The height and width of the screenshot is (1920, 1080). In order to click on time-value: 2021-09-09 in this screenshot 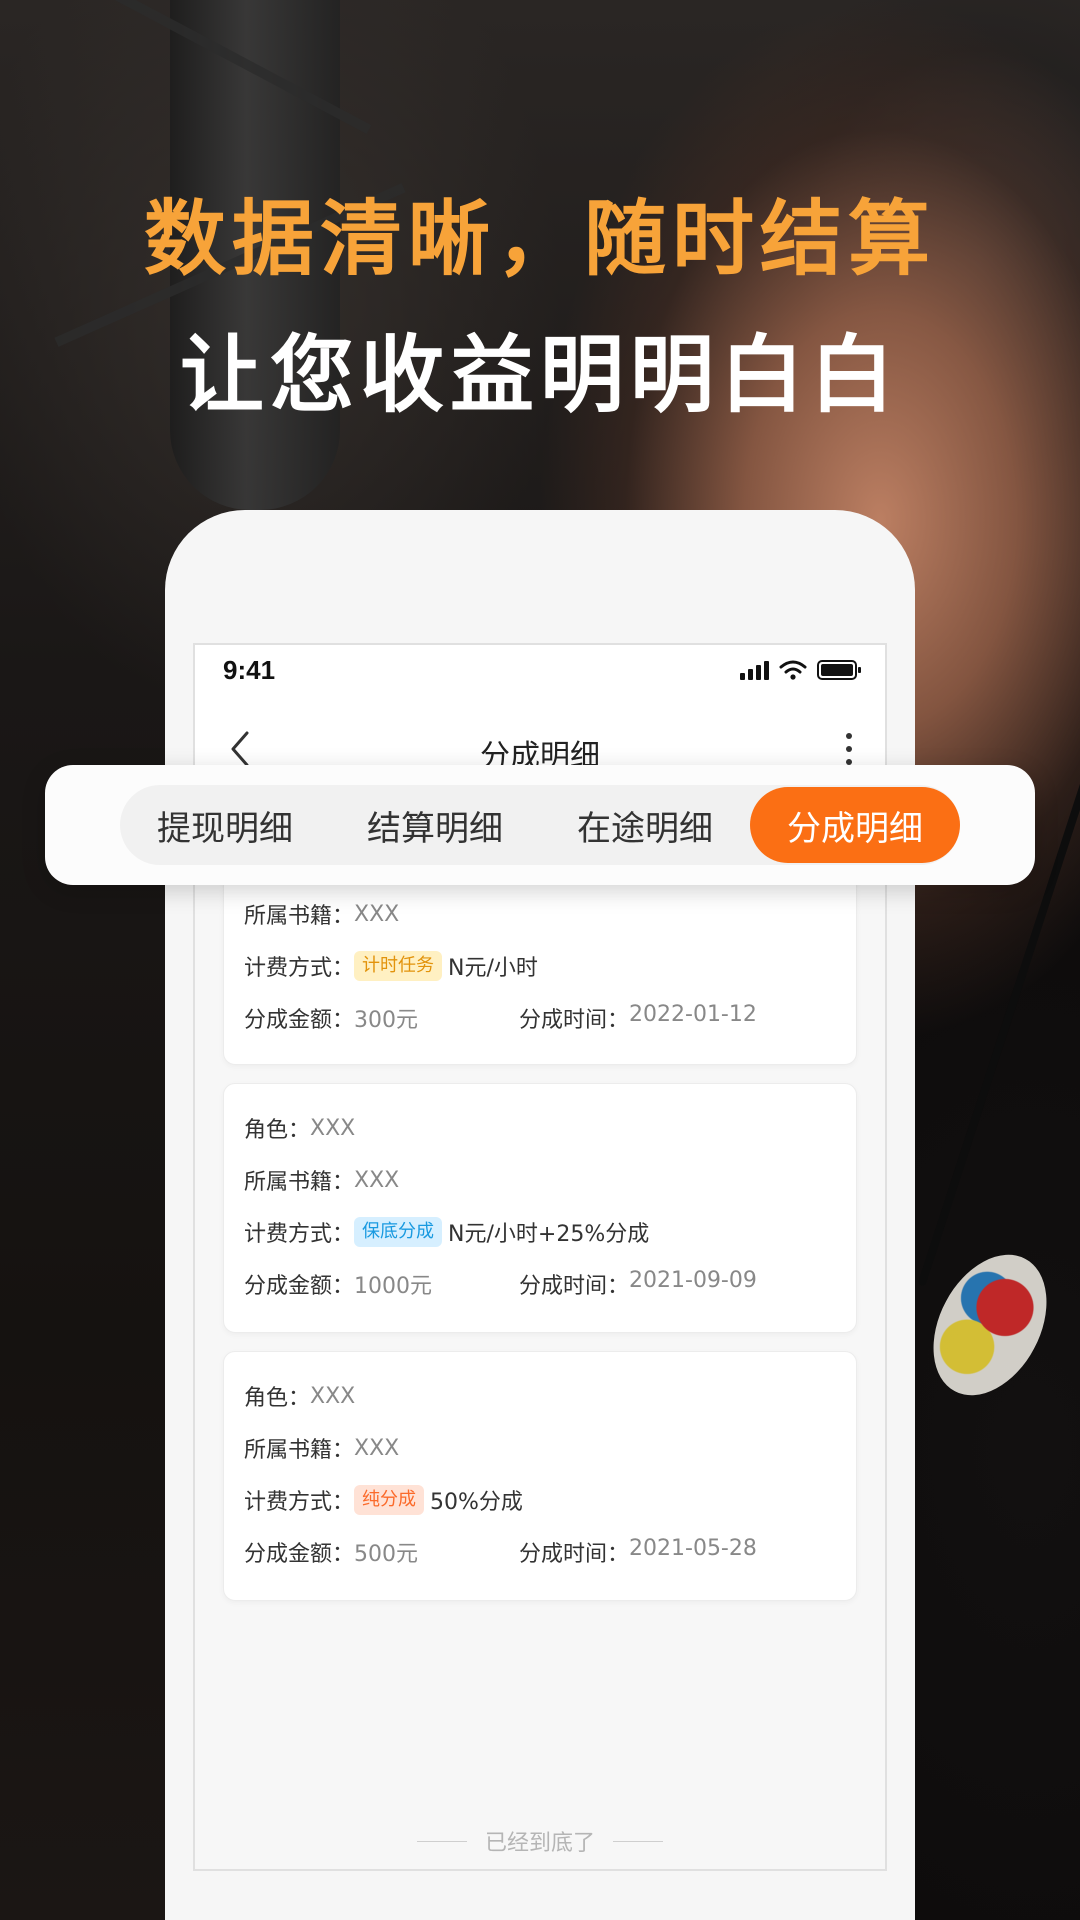, I will do `click(693, 1280)`.